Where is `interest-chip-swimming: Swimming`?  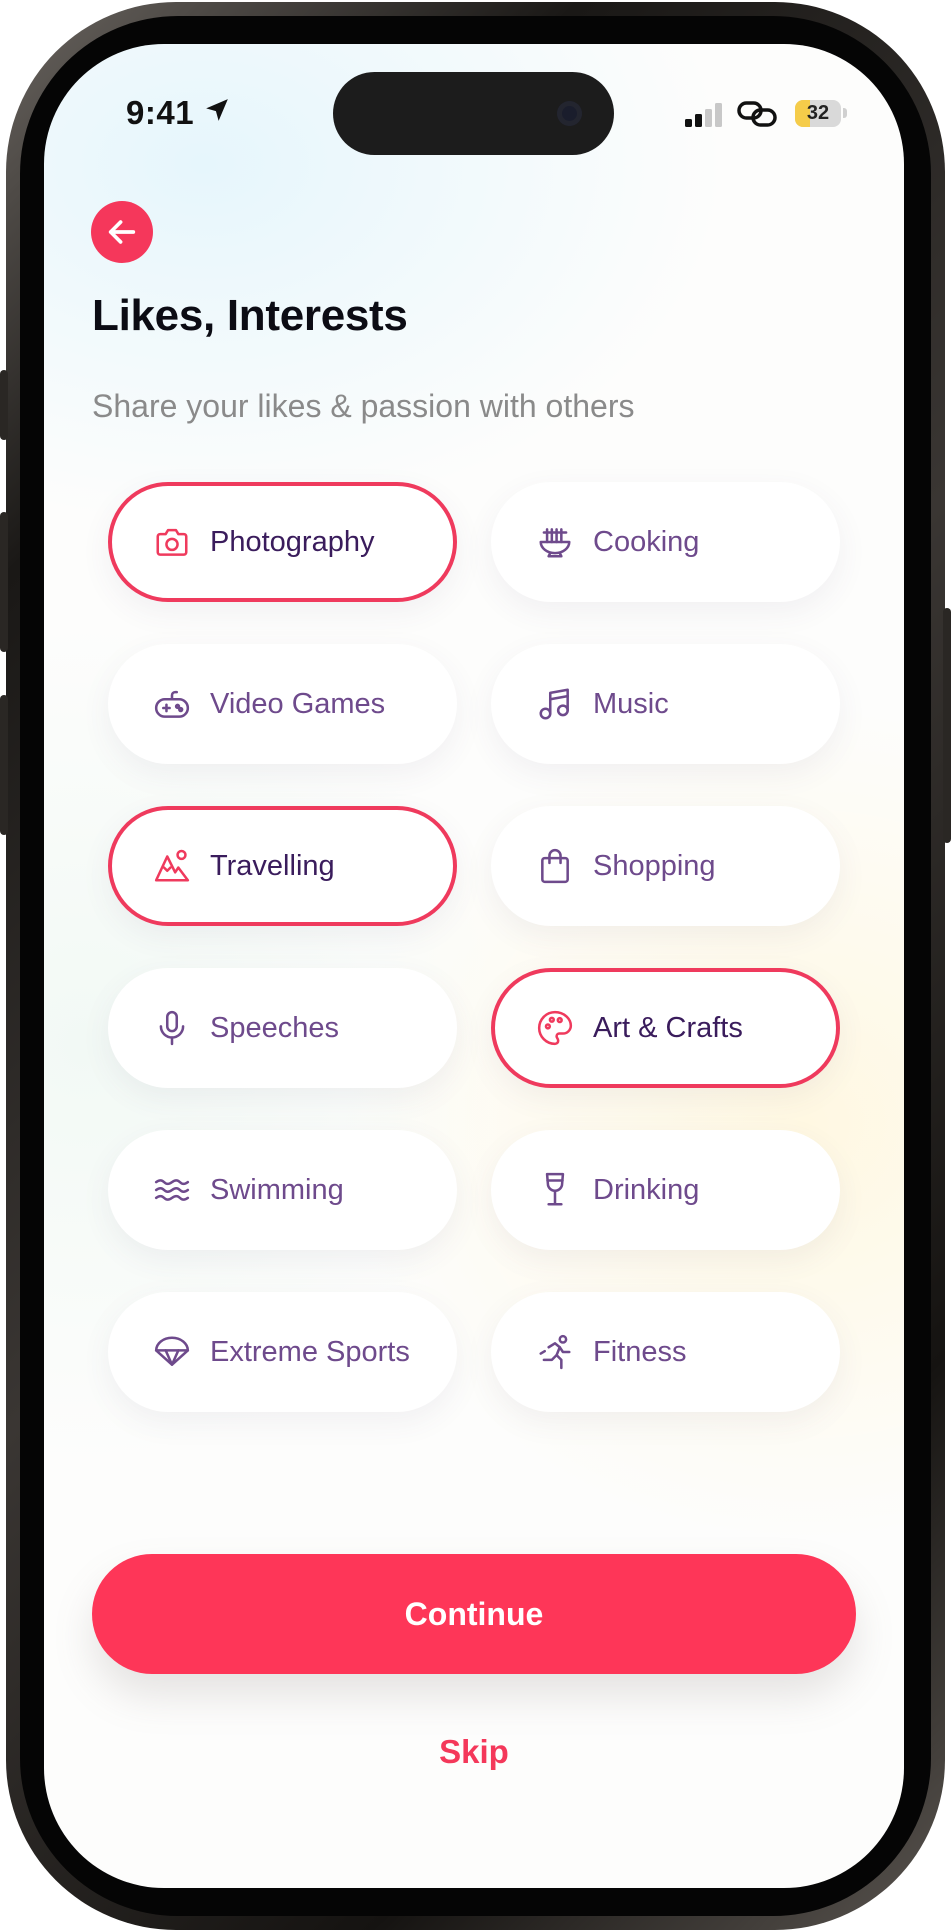
interest-chip-swimming: Swimming is located at coordinates (282, 1190).